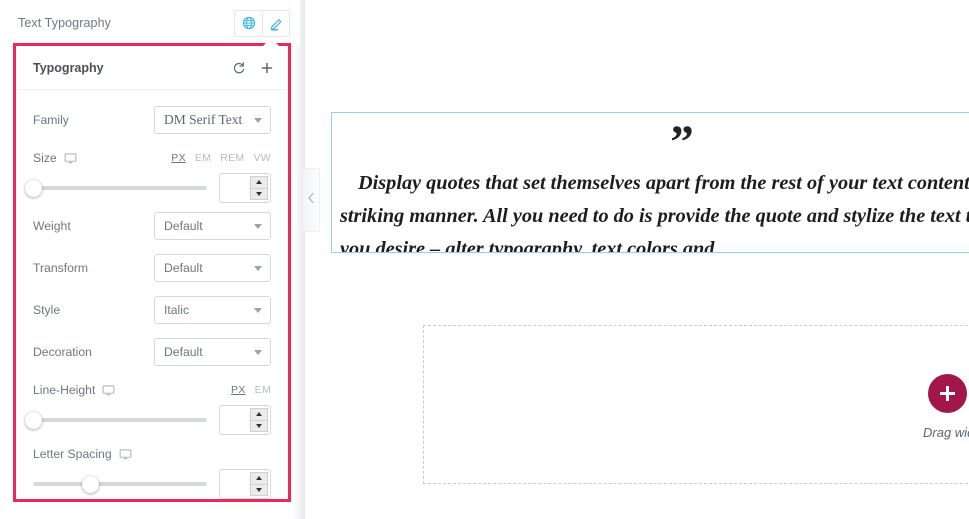 This screenshot has width=969, height=519. I want to click on reset-icon, so click(239, 68).